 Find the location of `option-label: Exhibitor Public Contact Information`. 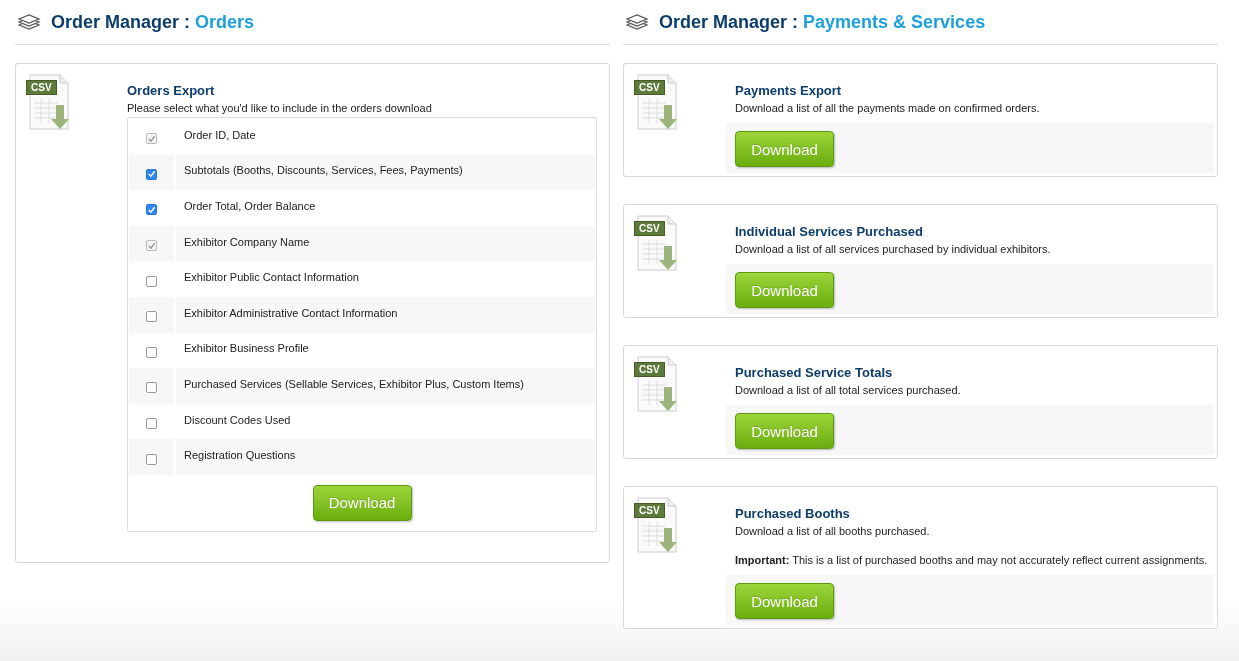

option-label: Exhibitor Public Contact Information is located at coordinates (271, 277).